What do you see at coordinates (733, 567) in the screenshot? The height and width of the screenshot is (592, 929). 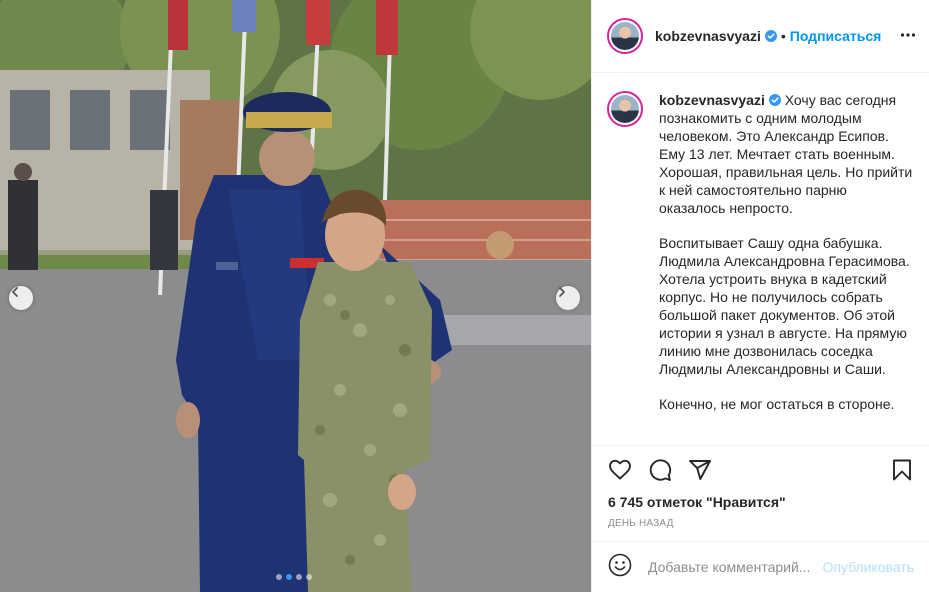 I see `comment-input` at bounding box center [733, 567].